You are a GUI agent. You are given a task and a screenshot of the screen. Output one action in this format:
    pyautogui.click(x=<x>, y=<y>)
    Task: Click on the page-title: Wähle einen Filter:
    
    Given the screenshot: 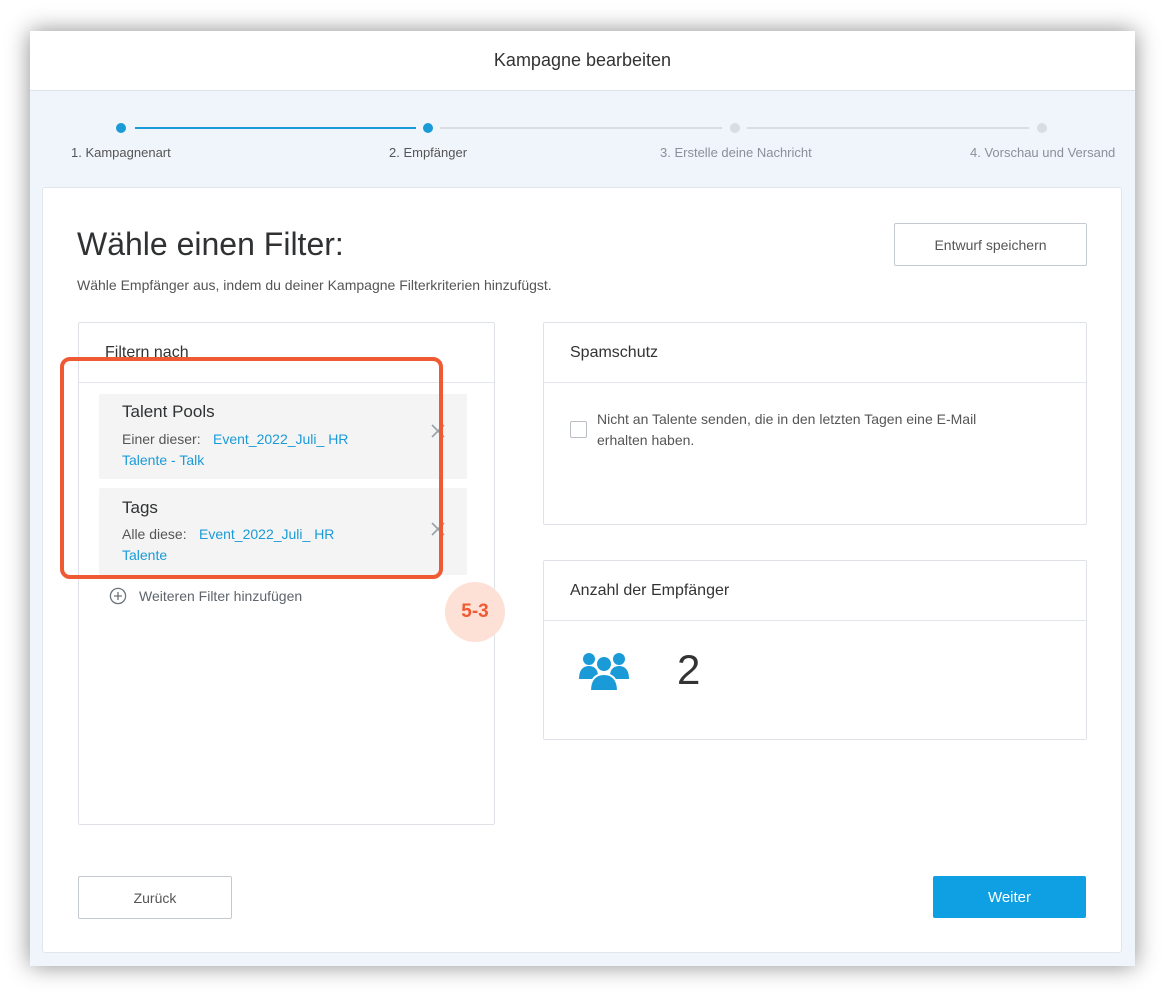 What is the action you would take?
    pyautogui.click(x=210, y=244)
    